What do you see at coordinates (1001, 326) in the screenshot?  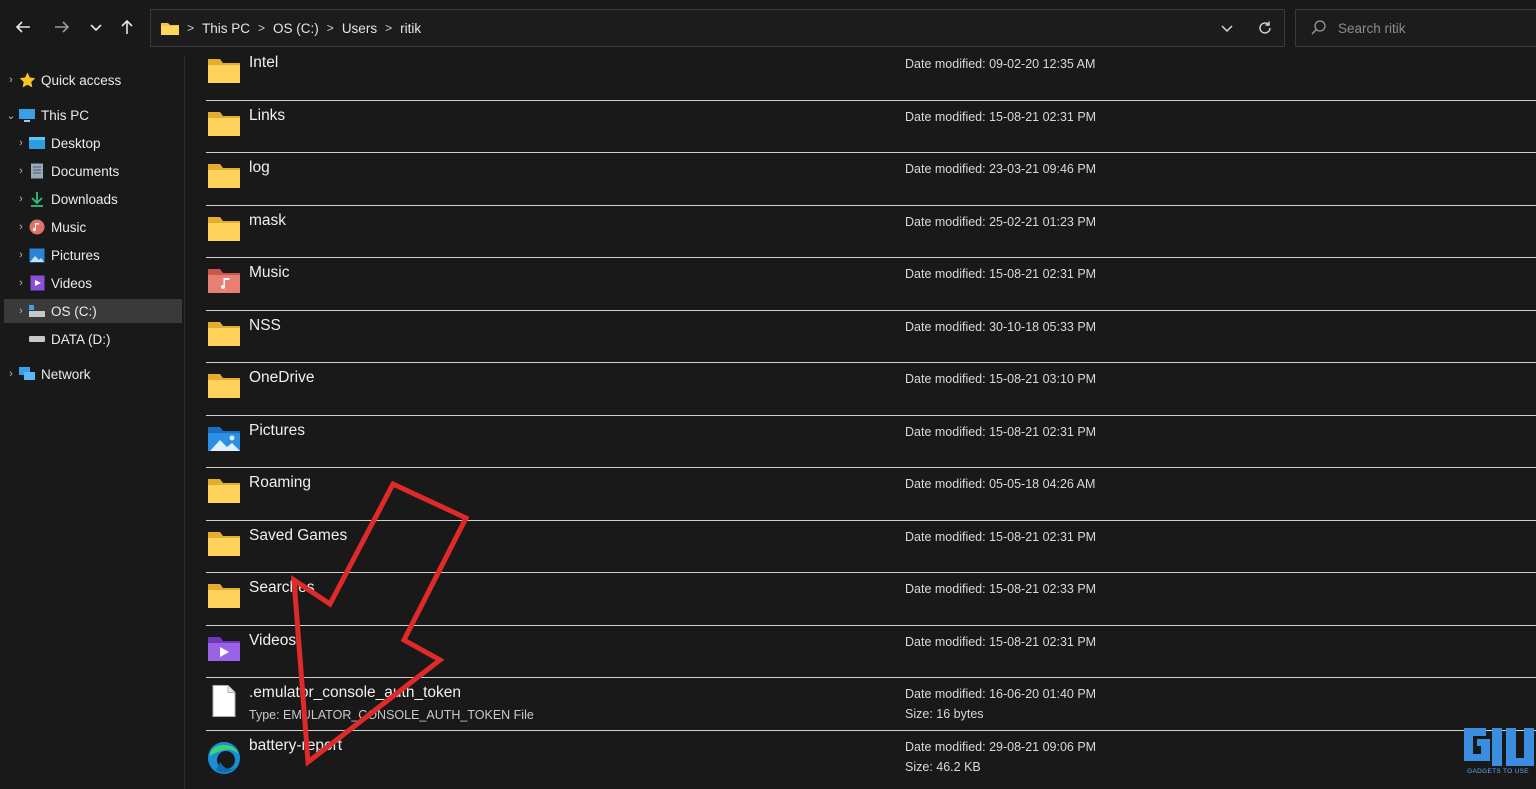 I see `item-date-modified: Date modified: 30-10-18 05:33 PM` at bounding box center [1001, 326].